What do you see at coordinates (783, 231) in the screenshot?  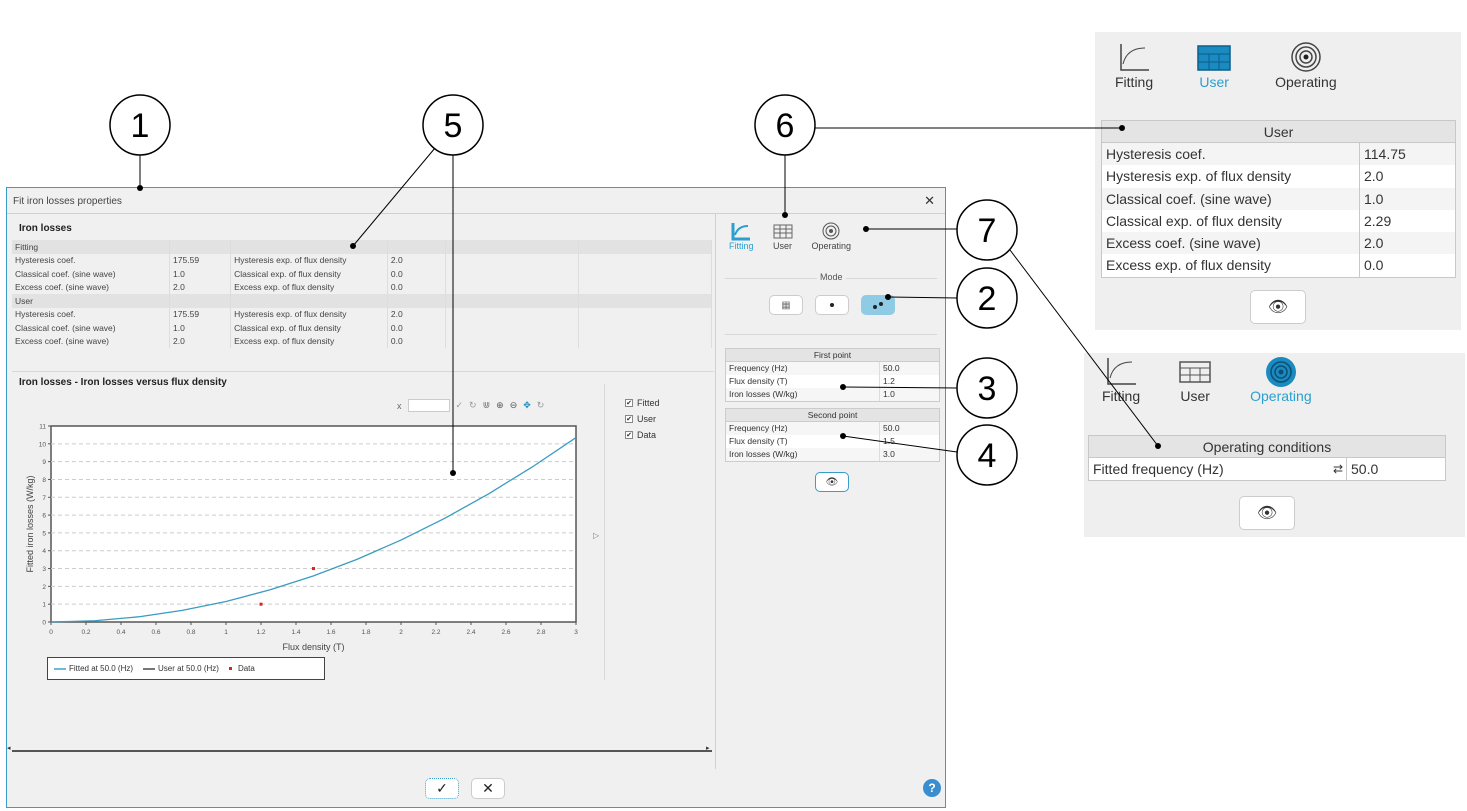 I see `table-icon` at bounding box center [783, 231].